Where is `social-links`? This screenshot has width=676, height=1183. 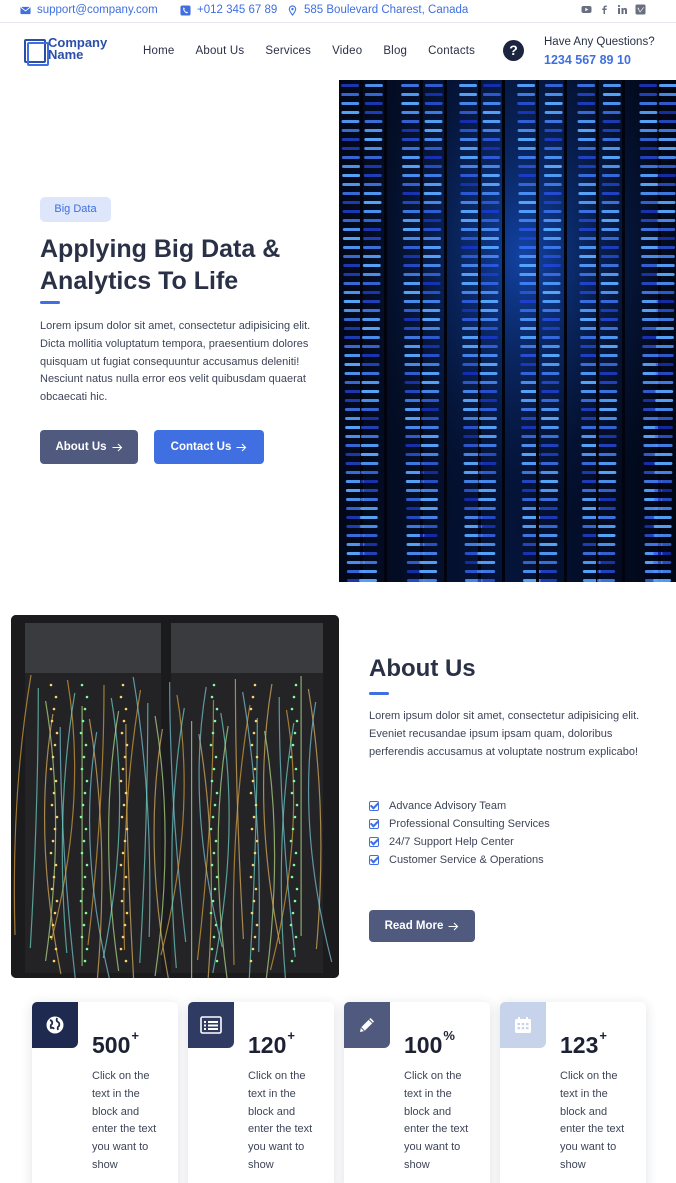
social-links is located at coordinates (613, 9).